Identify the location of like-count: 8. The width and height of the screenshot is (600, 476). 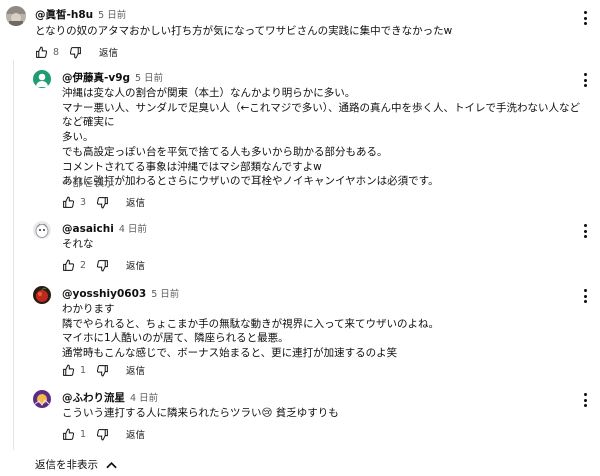
(56, 52).